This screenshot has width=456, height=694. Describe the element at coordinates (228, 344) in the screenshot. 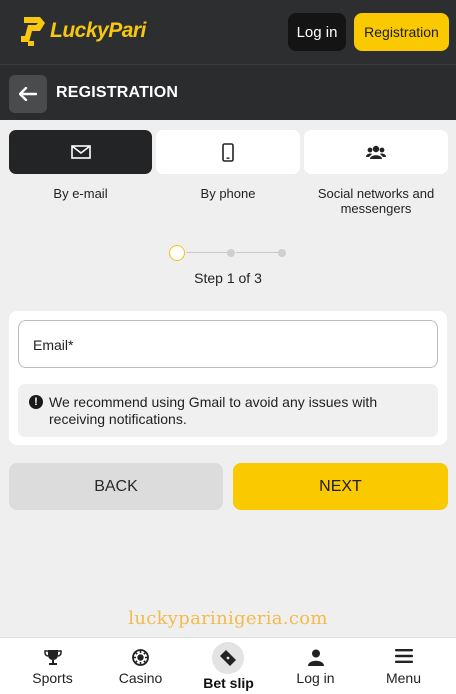

I see `email-field: Email*` at that location.